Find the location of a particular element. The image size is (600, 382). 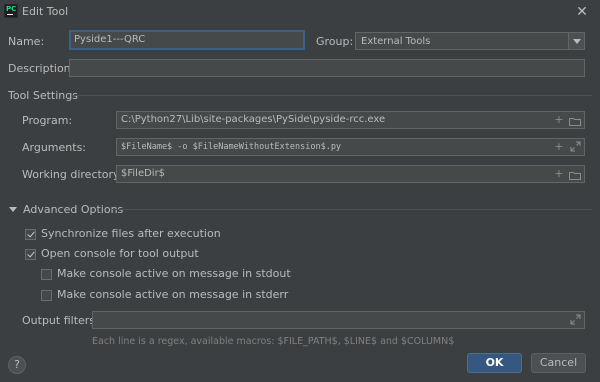

program-label: Program: is located at coordinates (47, 120).